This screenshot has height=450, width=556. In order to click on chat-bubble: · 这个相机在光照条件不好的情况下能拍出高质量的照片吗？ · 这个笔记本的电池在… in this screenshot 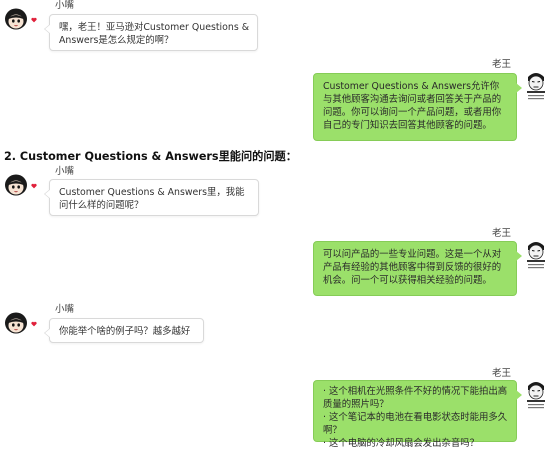, I will do `click(417, 414)`.